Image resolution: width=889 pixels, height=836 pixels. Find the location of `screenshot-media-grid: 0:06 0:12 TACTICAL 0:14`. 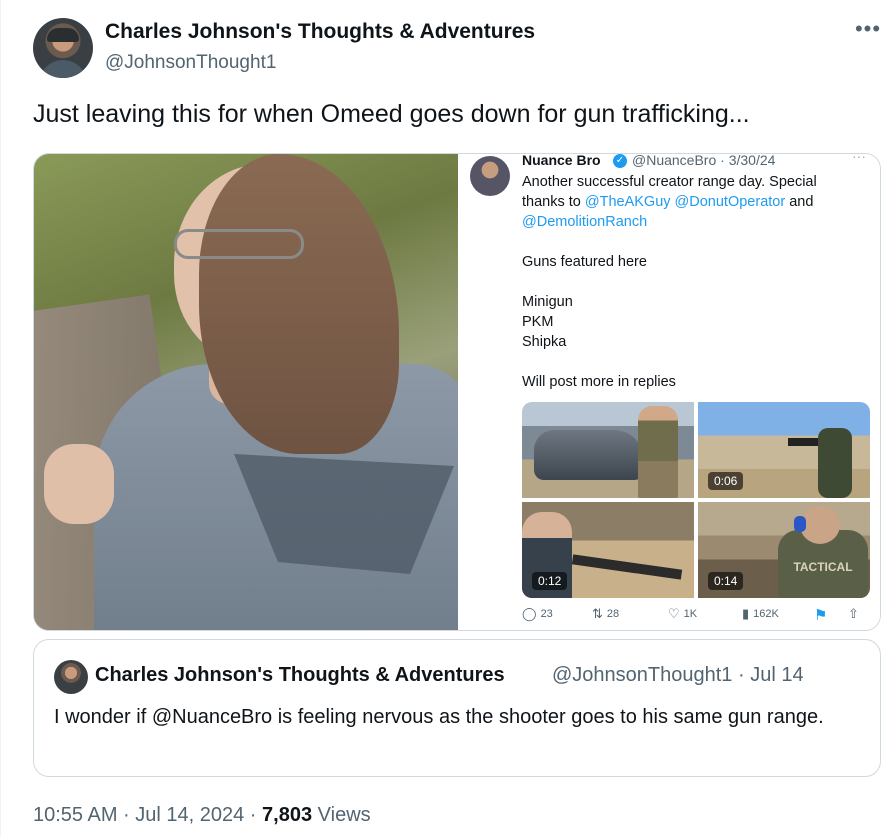

screenshot-media-grid: 0:06 0:12 TACTICAL 0:14 is located at coordinates (696, 500).